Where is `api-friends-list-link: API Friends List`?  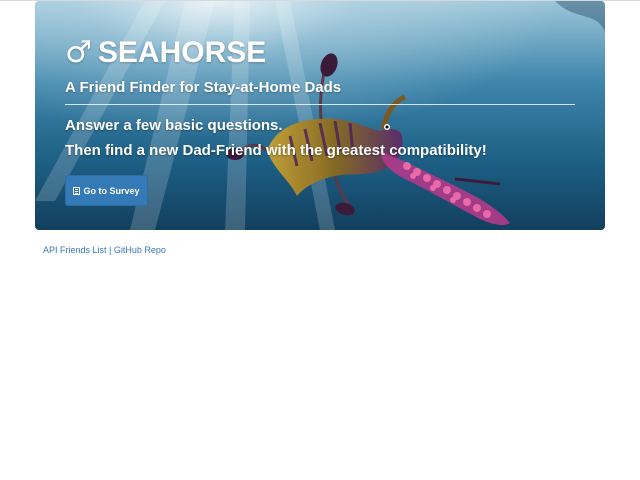 api-friends-list-link: API Friends List is located at coordinates (75, 250).